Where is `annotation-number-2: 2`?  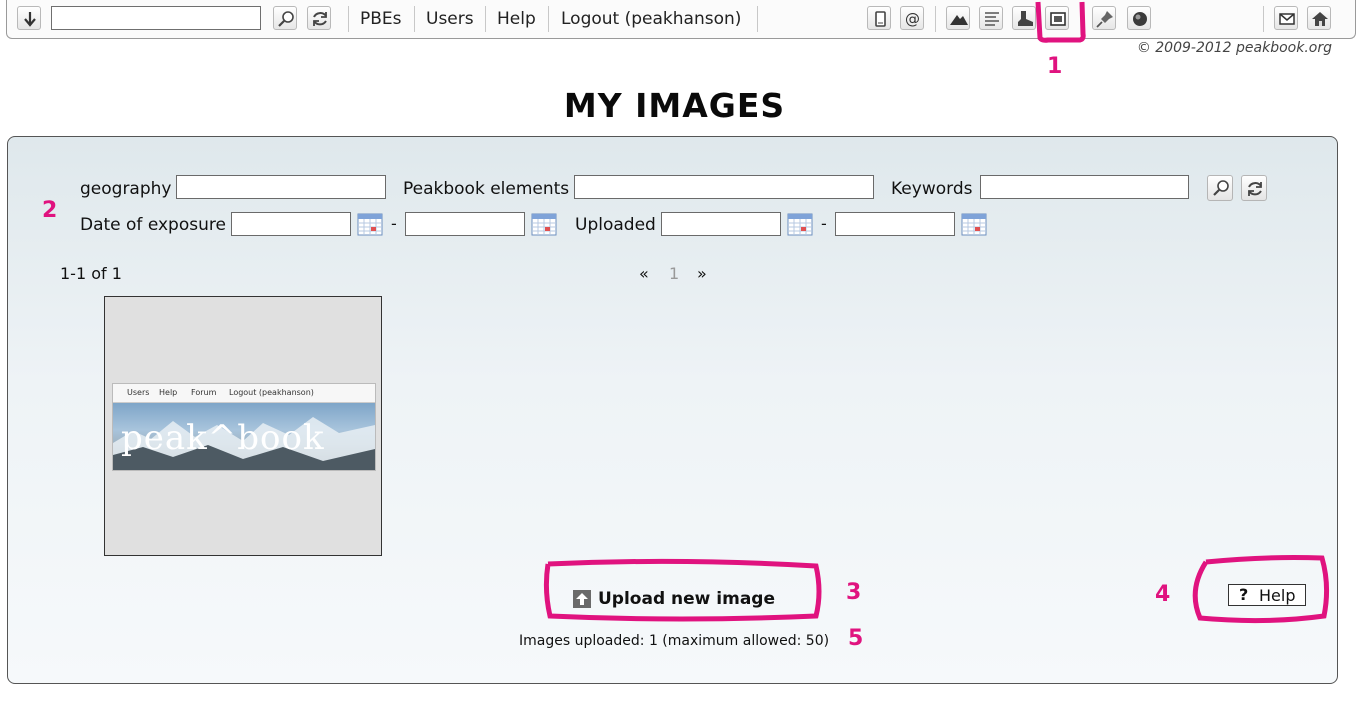 annotation-number-2: 2 is located at coordinates (50, 210).